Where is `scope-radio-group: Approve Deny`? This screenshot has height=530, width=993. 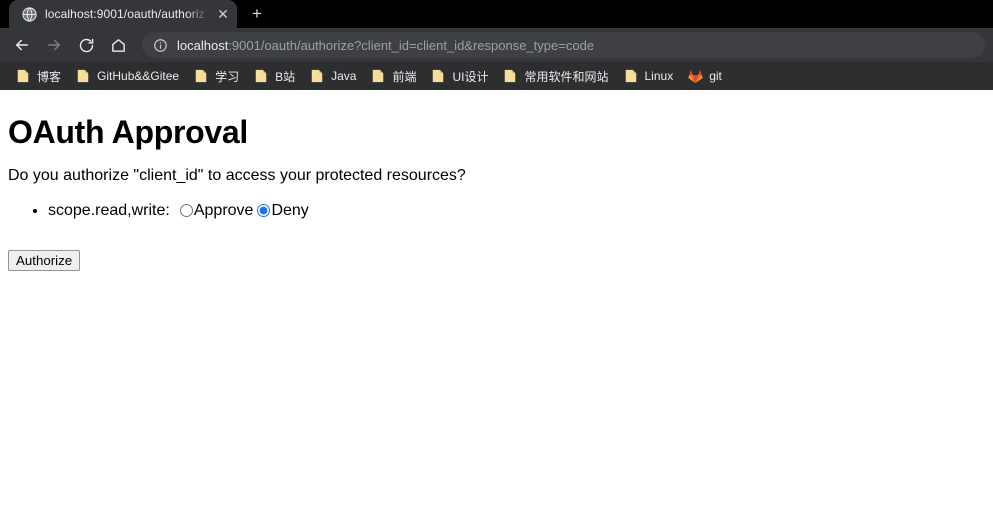
scope-radio-group: Approve Deny is located at coordinates (242, 210).